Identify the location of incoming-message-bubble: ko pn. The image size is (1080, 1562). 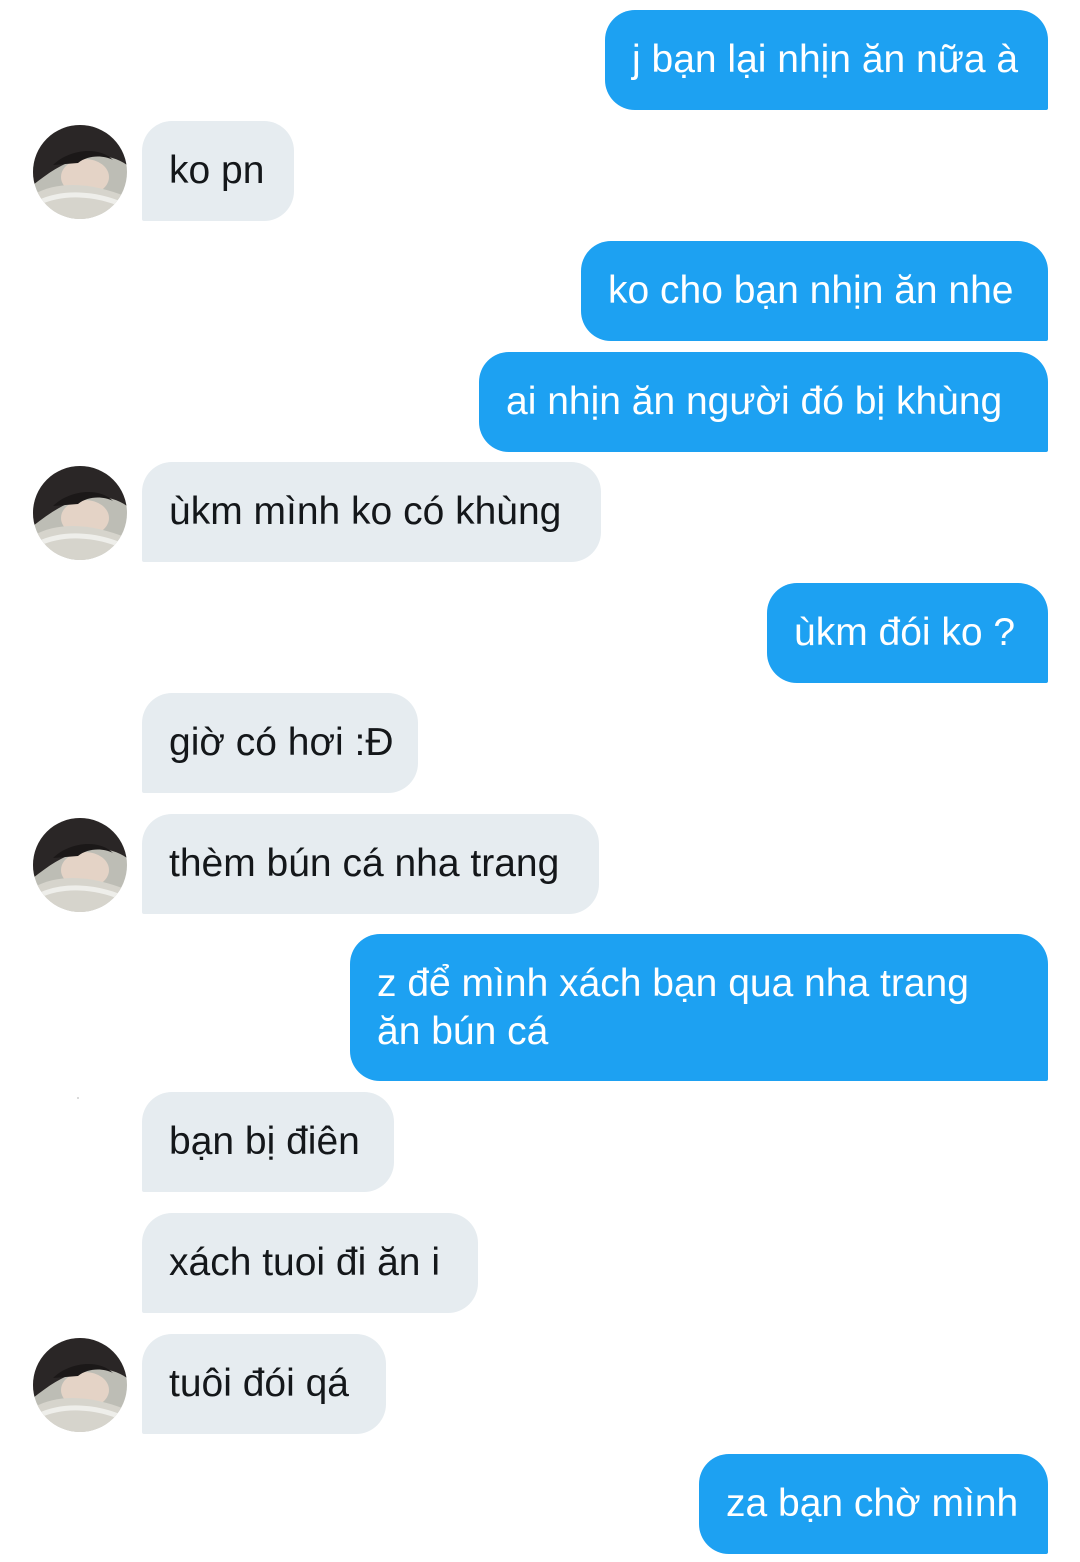
(218, 171).